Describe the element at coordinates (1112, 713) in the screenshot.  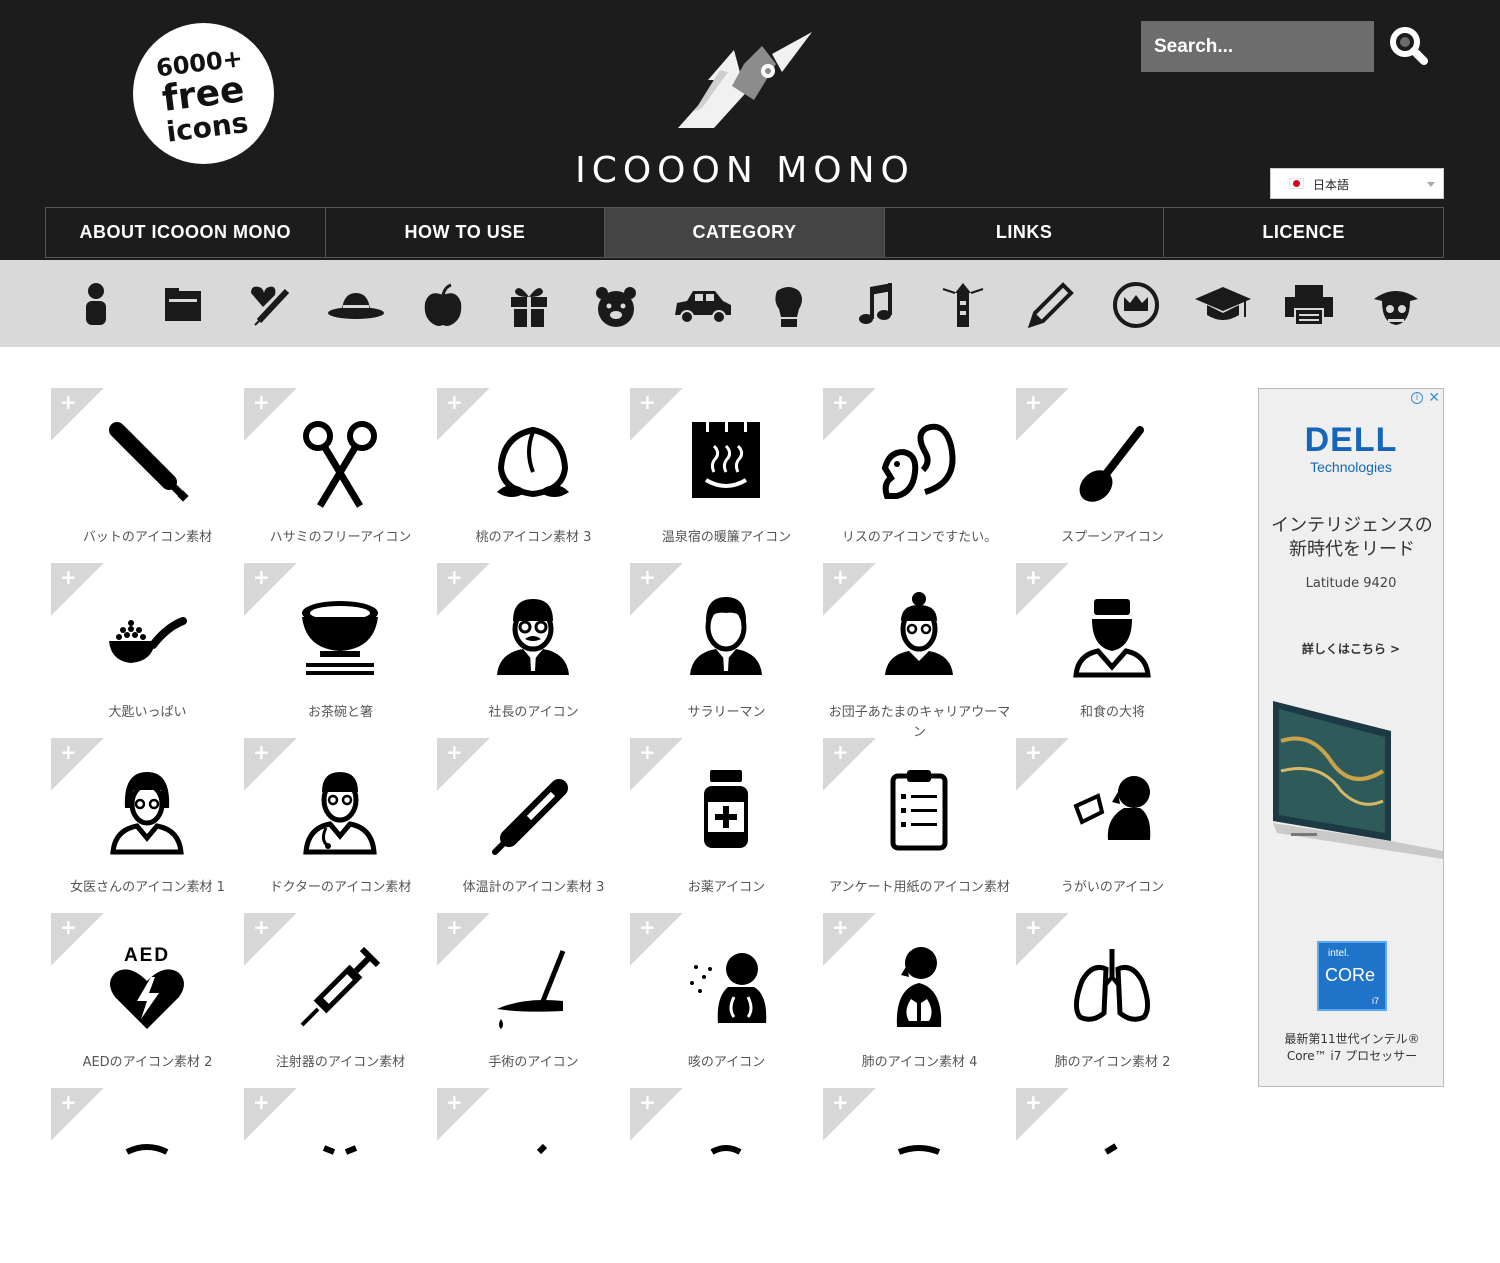
I see `icon-label: 和食の大将` at that location.